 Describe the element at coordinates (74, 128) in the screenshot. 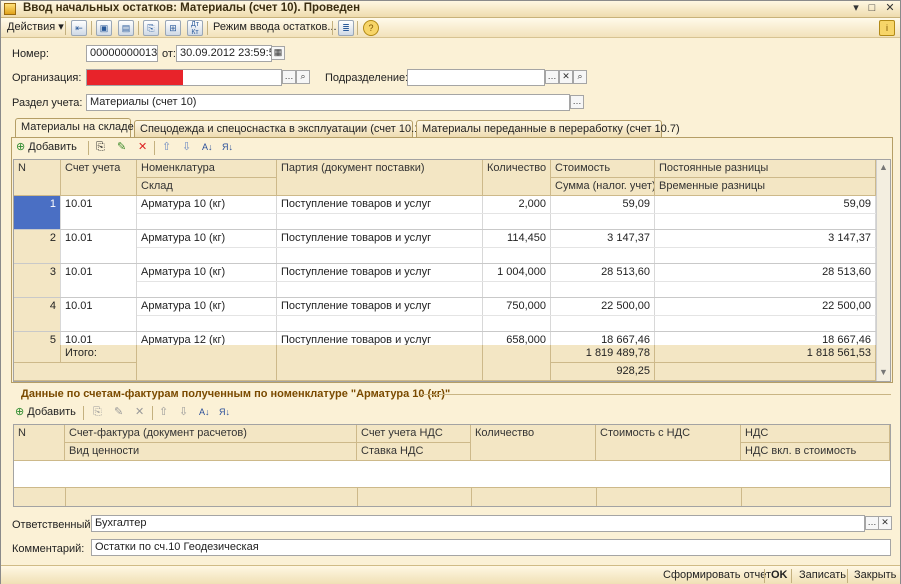

I see `tab-materials-in-warehouse: Материалы на складе` at that location.